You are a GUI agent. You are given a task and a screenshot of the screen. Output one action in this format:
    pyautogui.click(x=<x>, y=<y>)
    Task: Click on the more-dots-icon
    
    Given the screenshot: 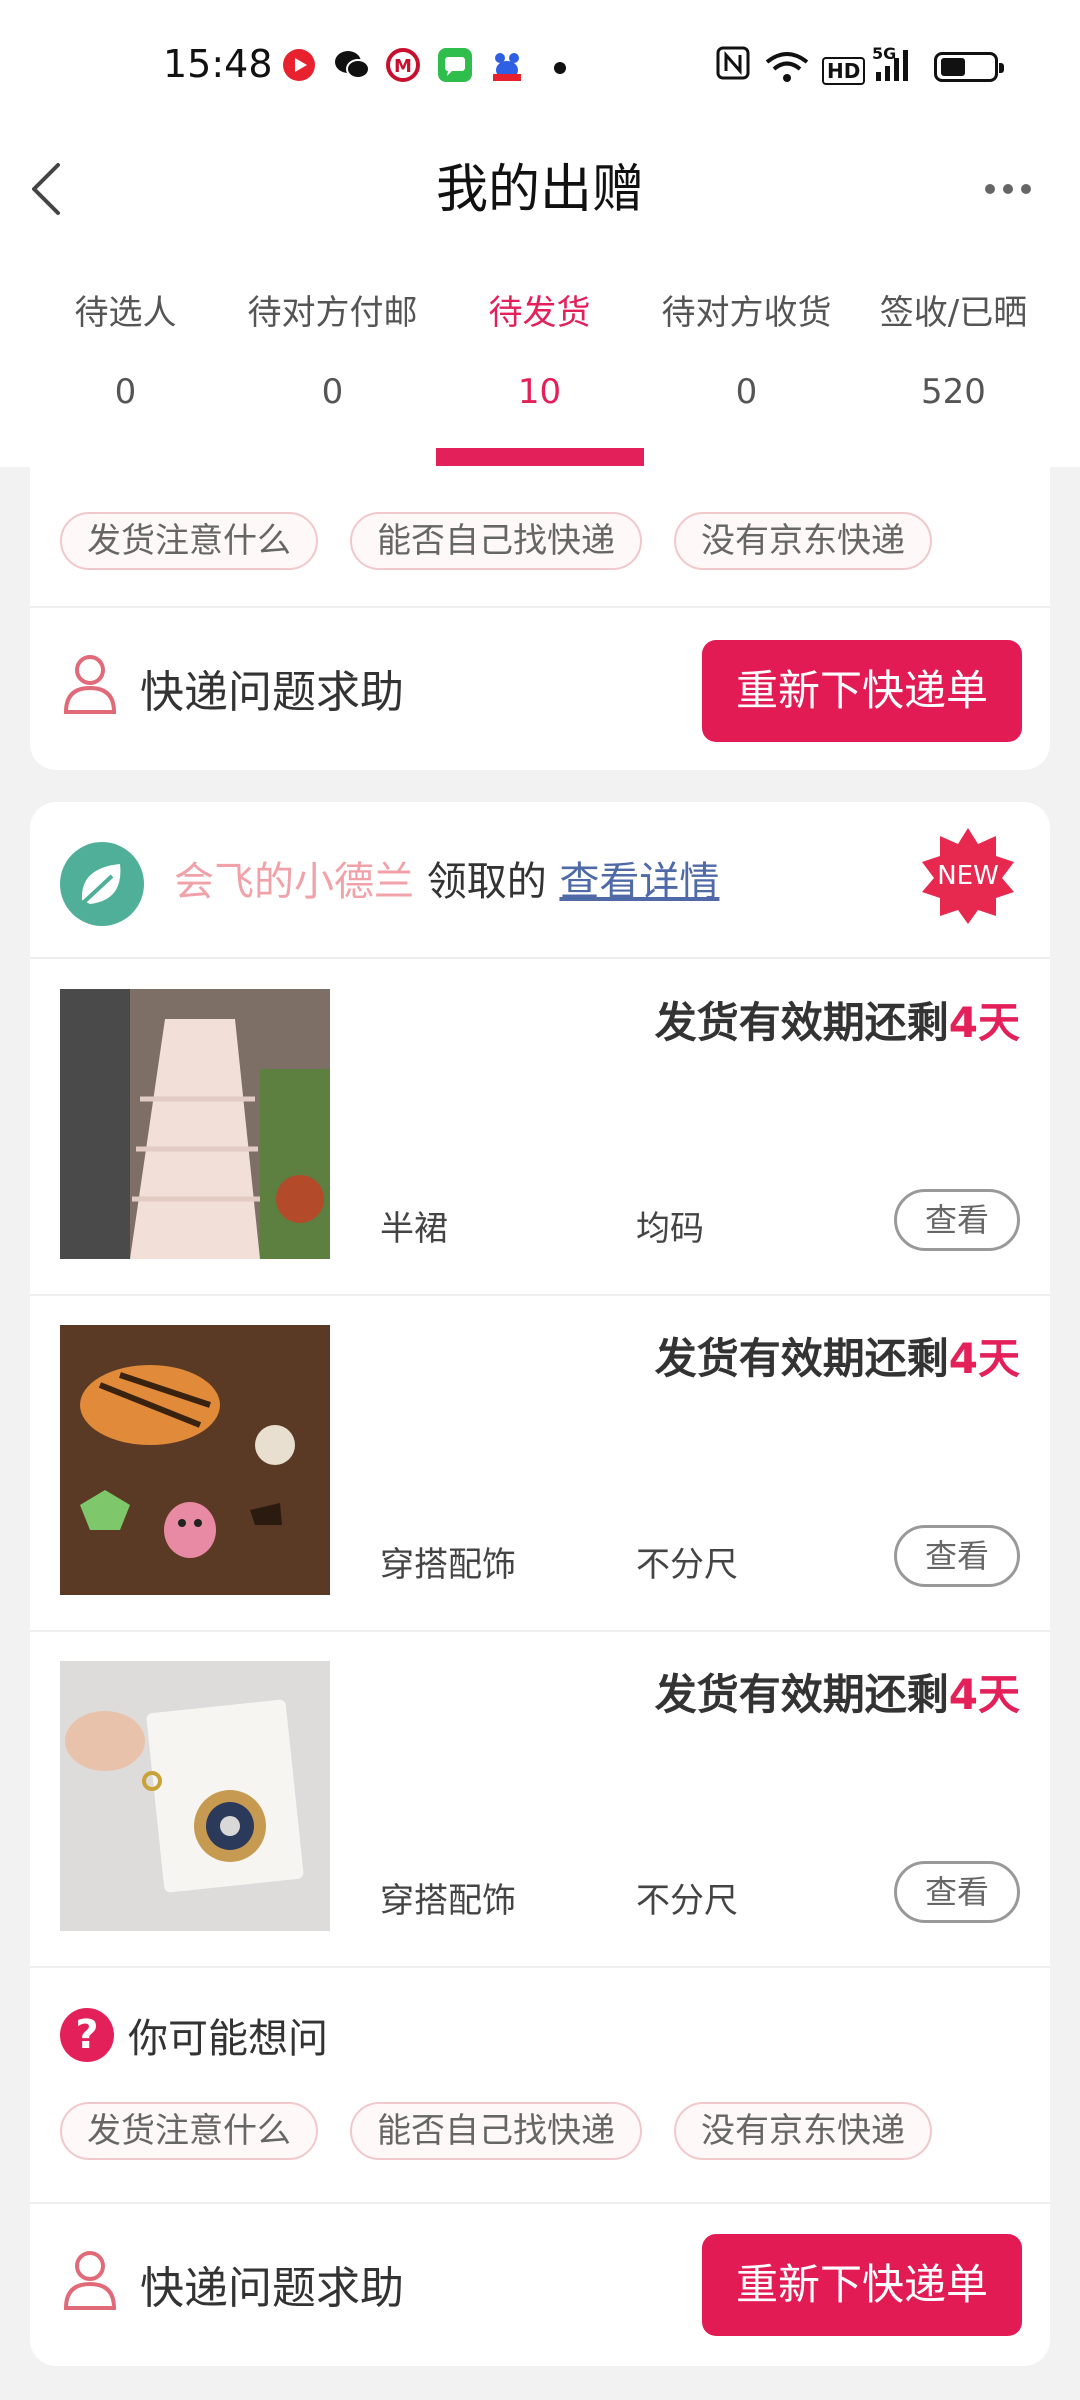 What is the action you would take?
    pyautogui.click(x=1008, y=189)
    